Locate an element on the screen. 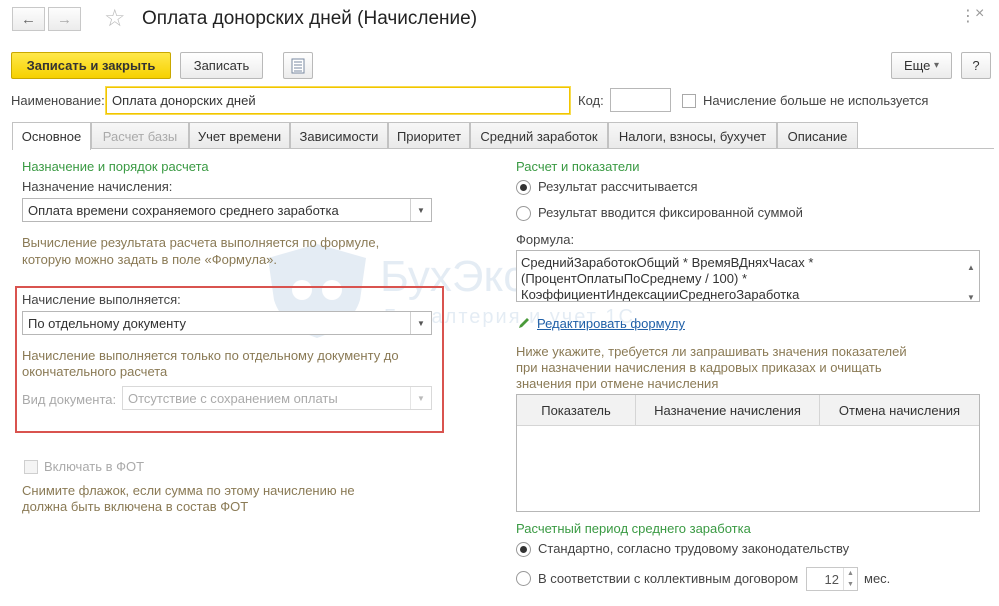 This screenshot has height=606, width=999. radio-collective is located at coordinates (523, 578).